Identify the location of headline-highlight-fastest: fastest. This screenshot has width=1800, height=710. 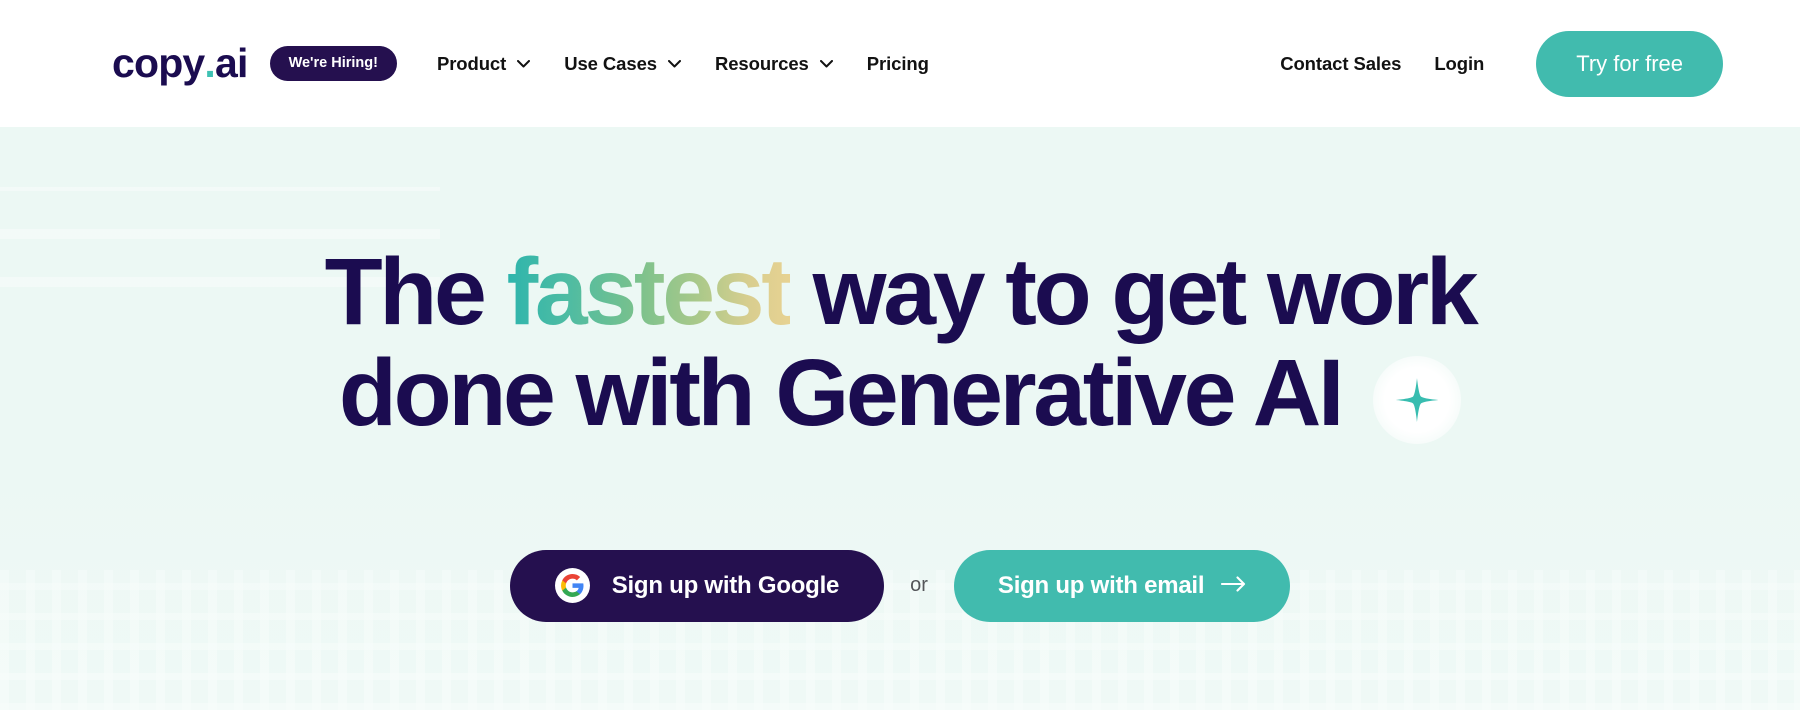
(649, 292).